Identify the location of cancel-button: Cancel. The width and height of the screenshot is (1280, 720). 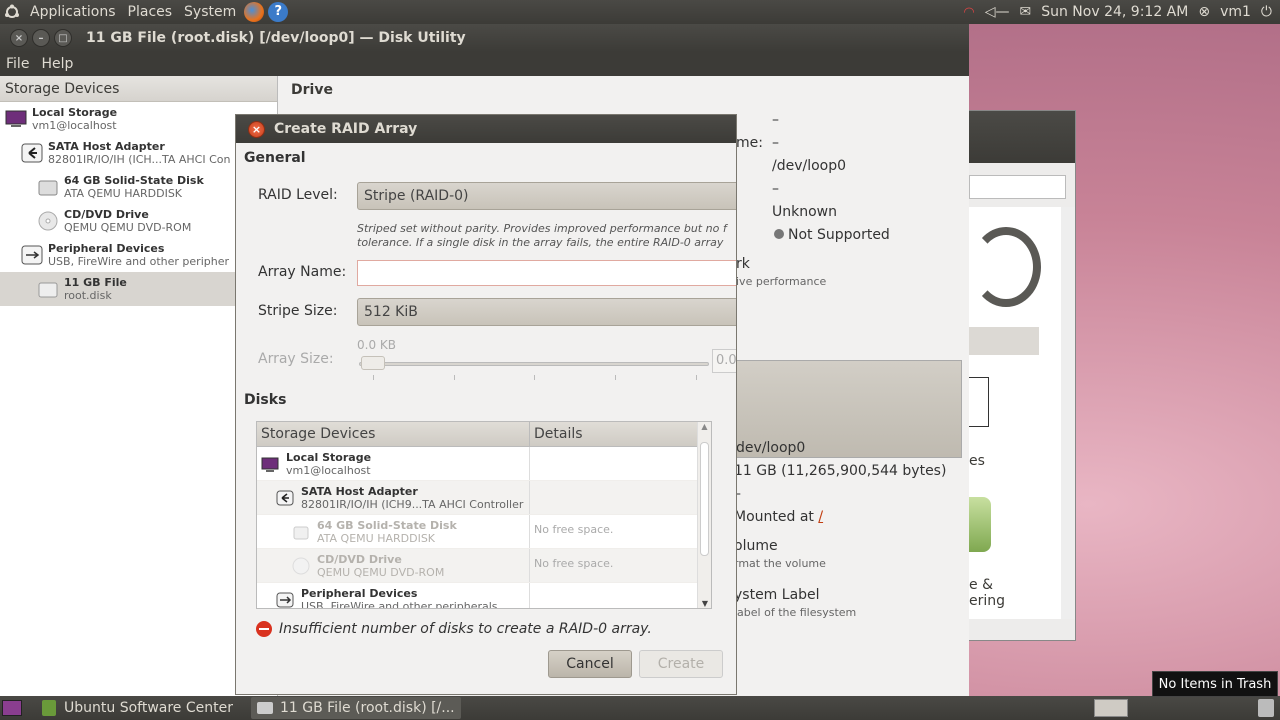
(590, 664).